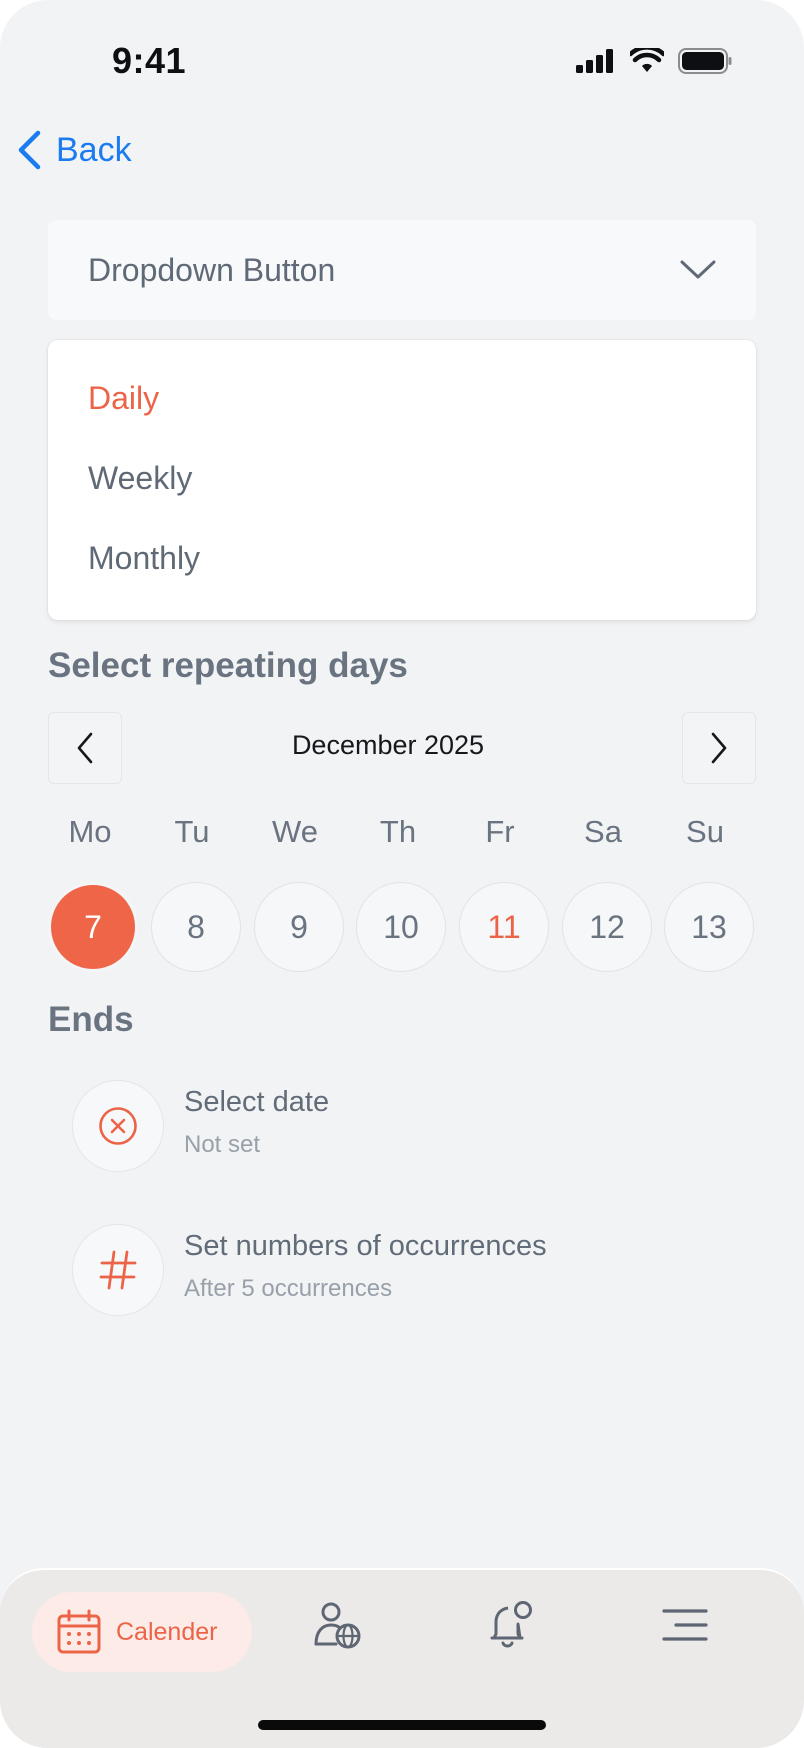 This screenshot has height=1748, width=804. Describe the element at coordinates (90, 831) in the screenshot. I see `weekday-label: Mo` at that location.